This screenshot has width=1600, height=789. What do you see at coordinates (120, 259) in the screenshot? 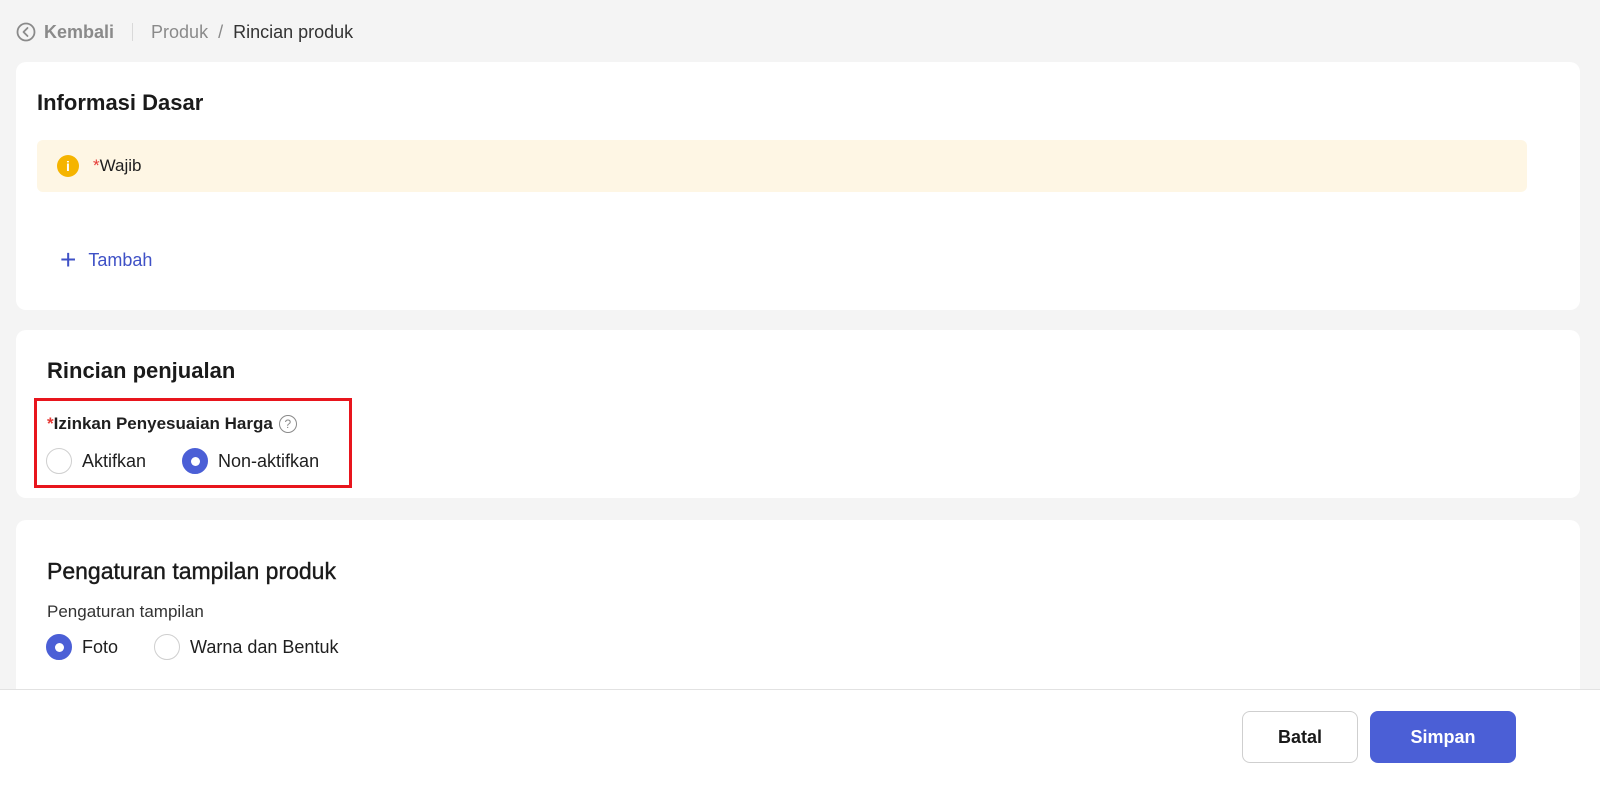
I see `add-label: Tambah` at bounding box center [120, 259].